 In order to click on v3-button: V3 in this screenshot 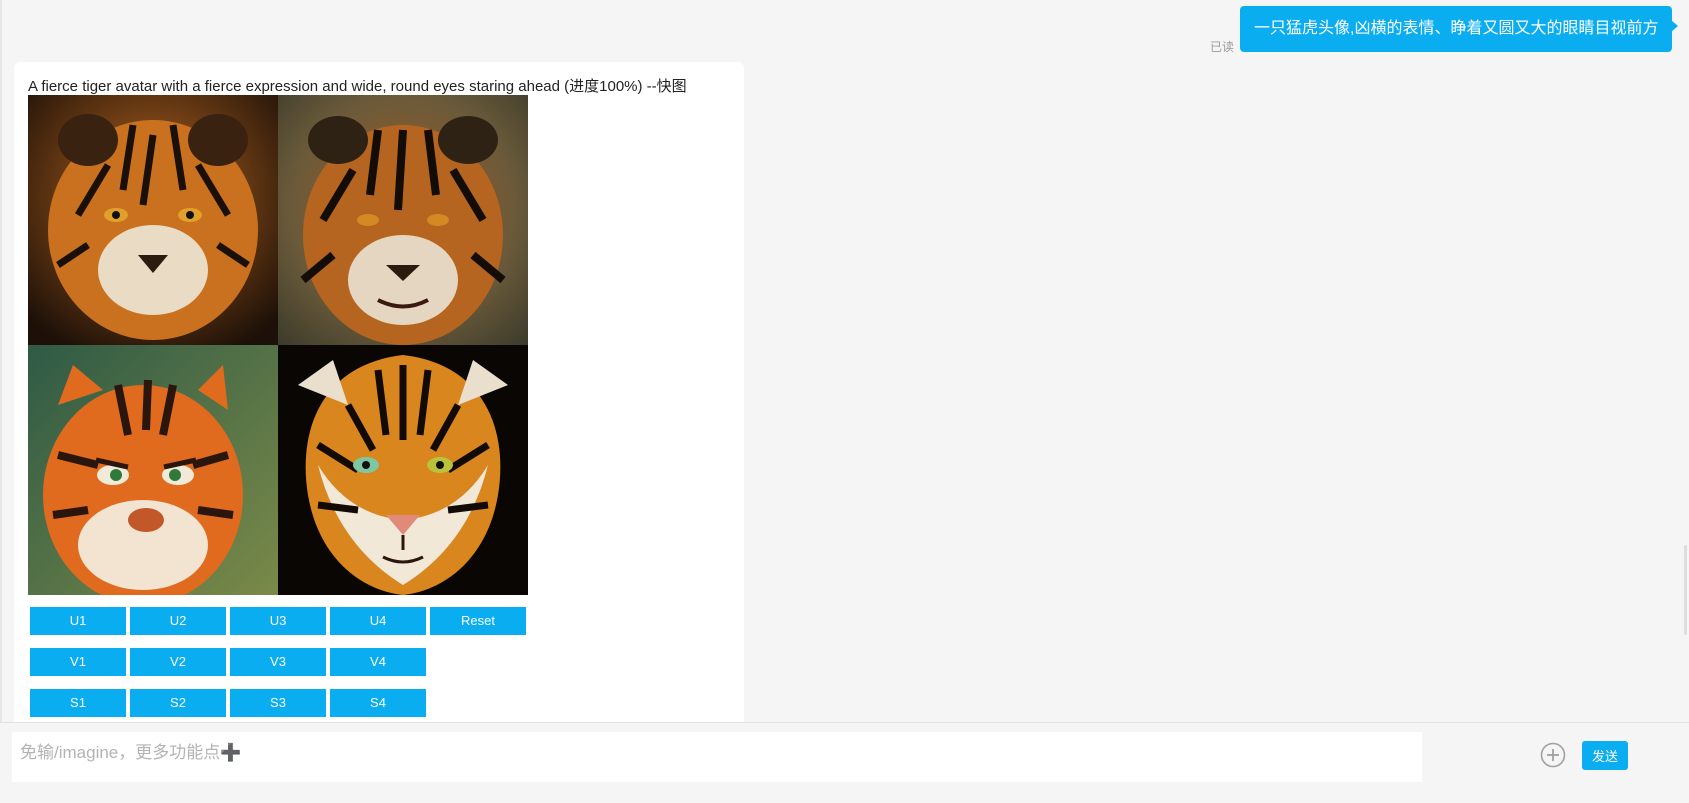, I will do `click(278, 662)`.